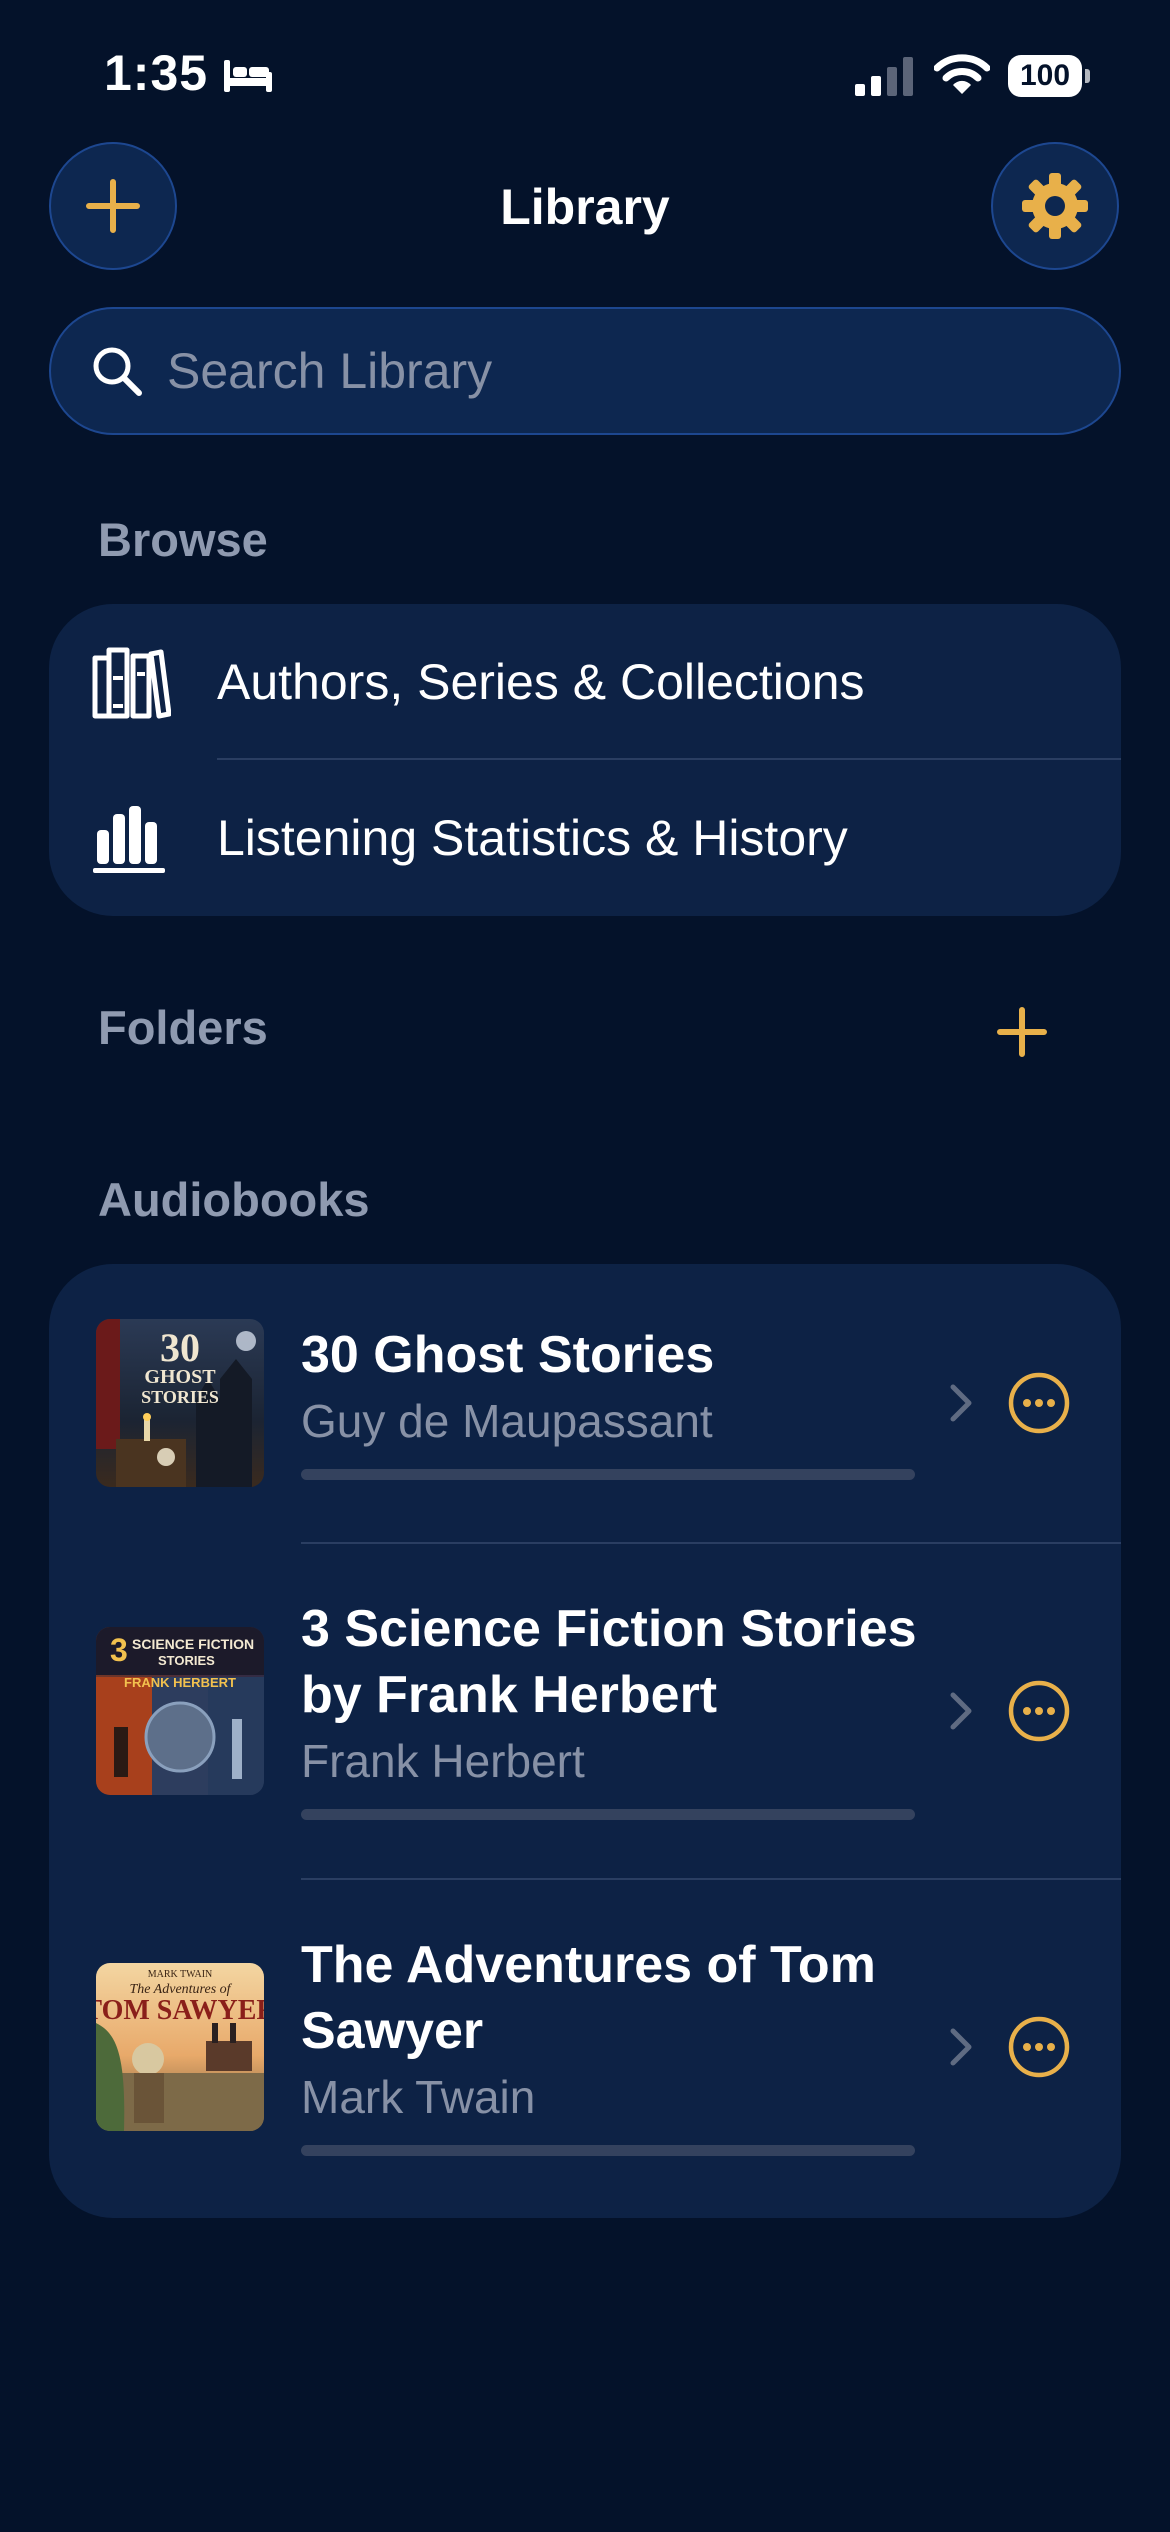 The height and width of the screenshot is (2532, 1170). I want to click on add-folder-icon, so click(1022, 1032).